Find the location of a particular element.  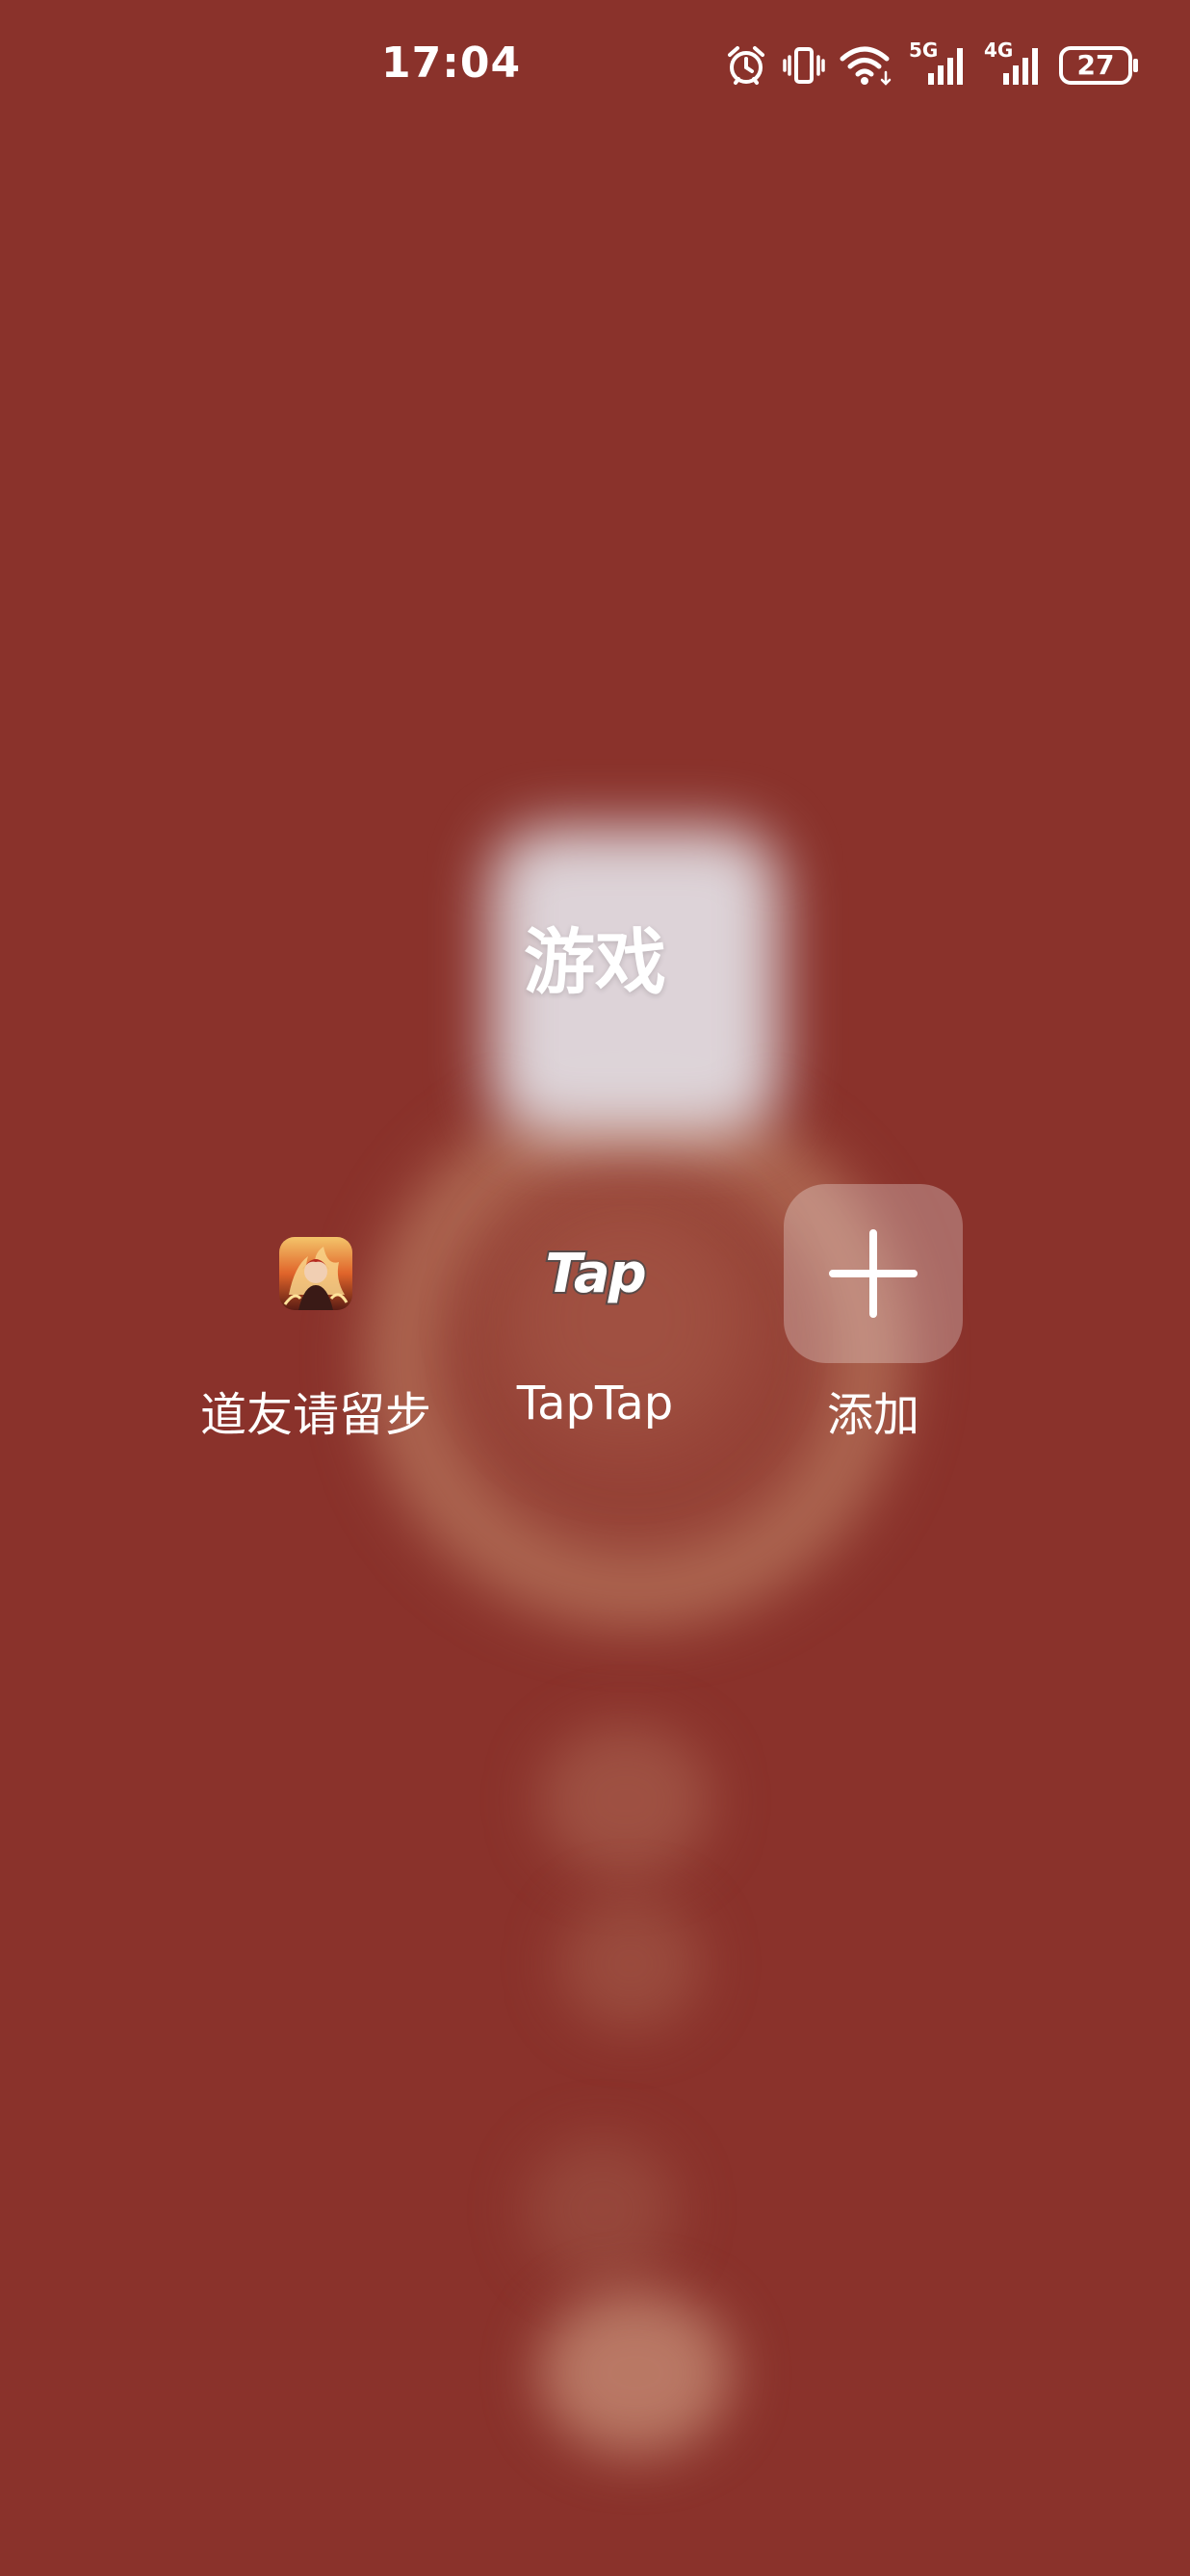

alarm-icon is located at coordinates (746, 65).